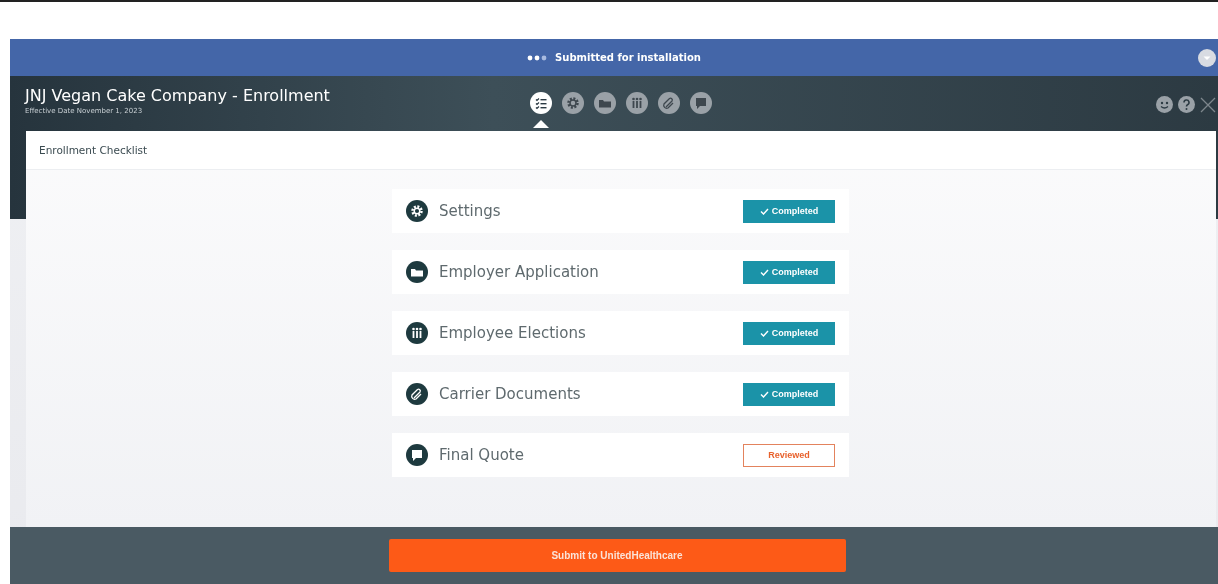 The image size is (1218, 584). What do you see at coordinates (789, 455) in the screenshot?
I see `status-text: Reviewed` at bounding box center [789, 455].